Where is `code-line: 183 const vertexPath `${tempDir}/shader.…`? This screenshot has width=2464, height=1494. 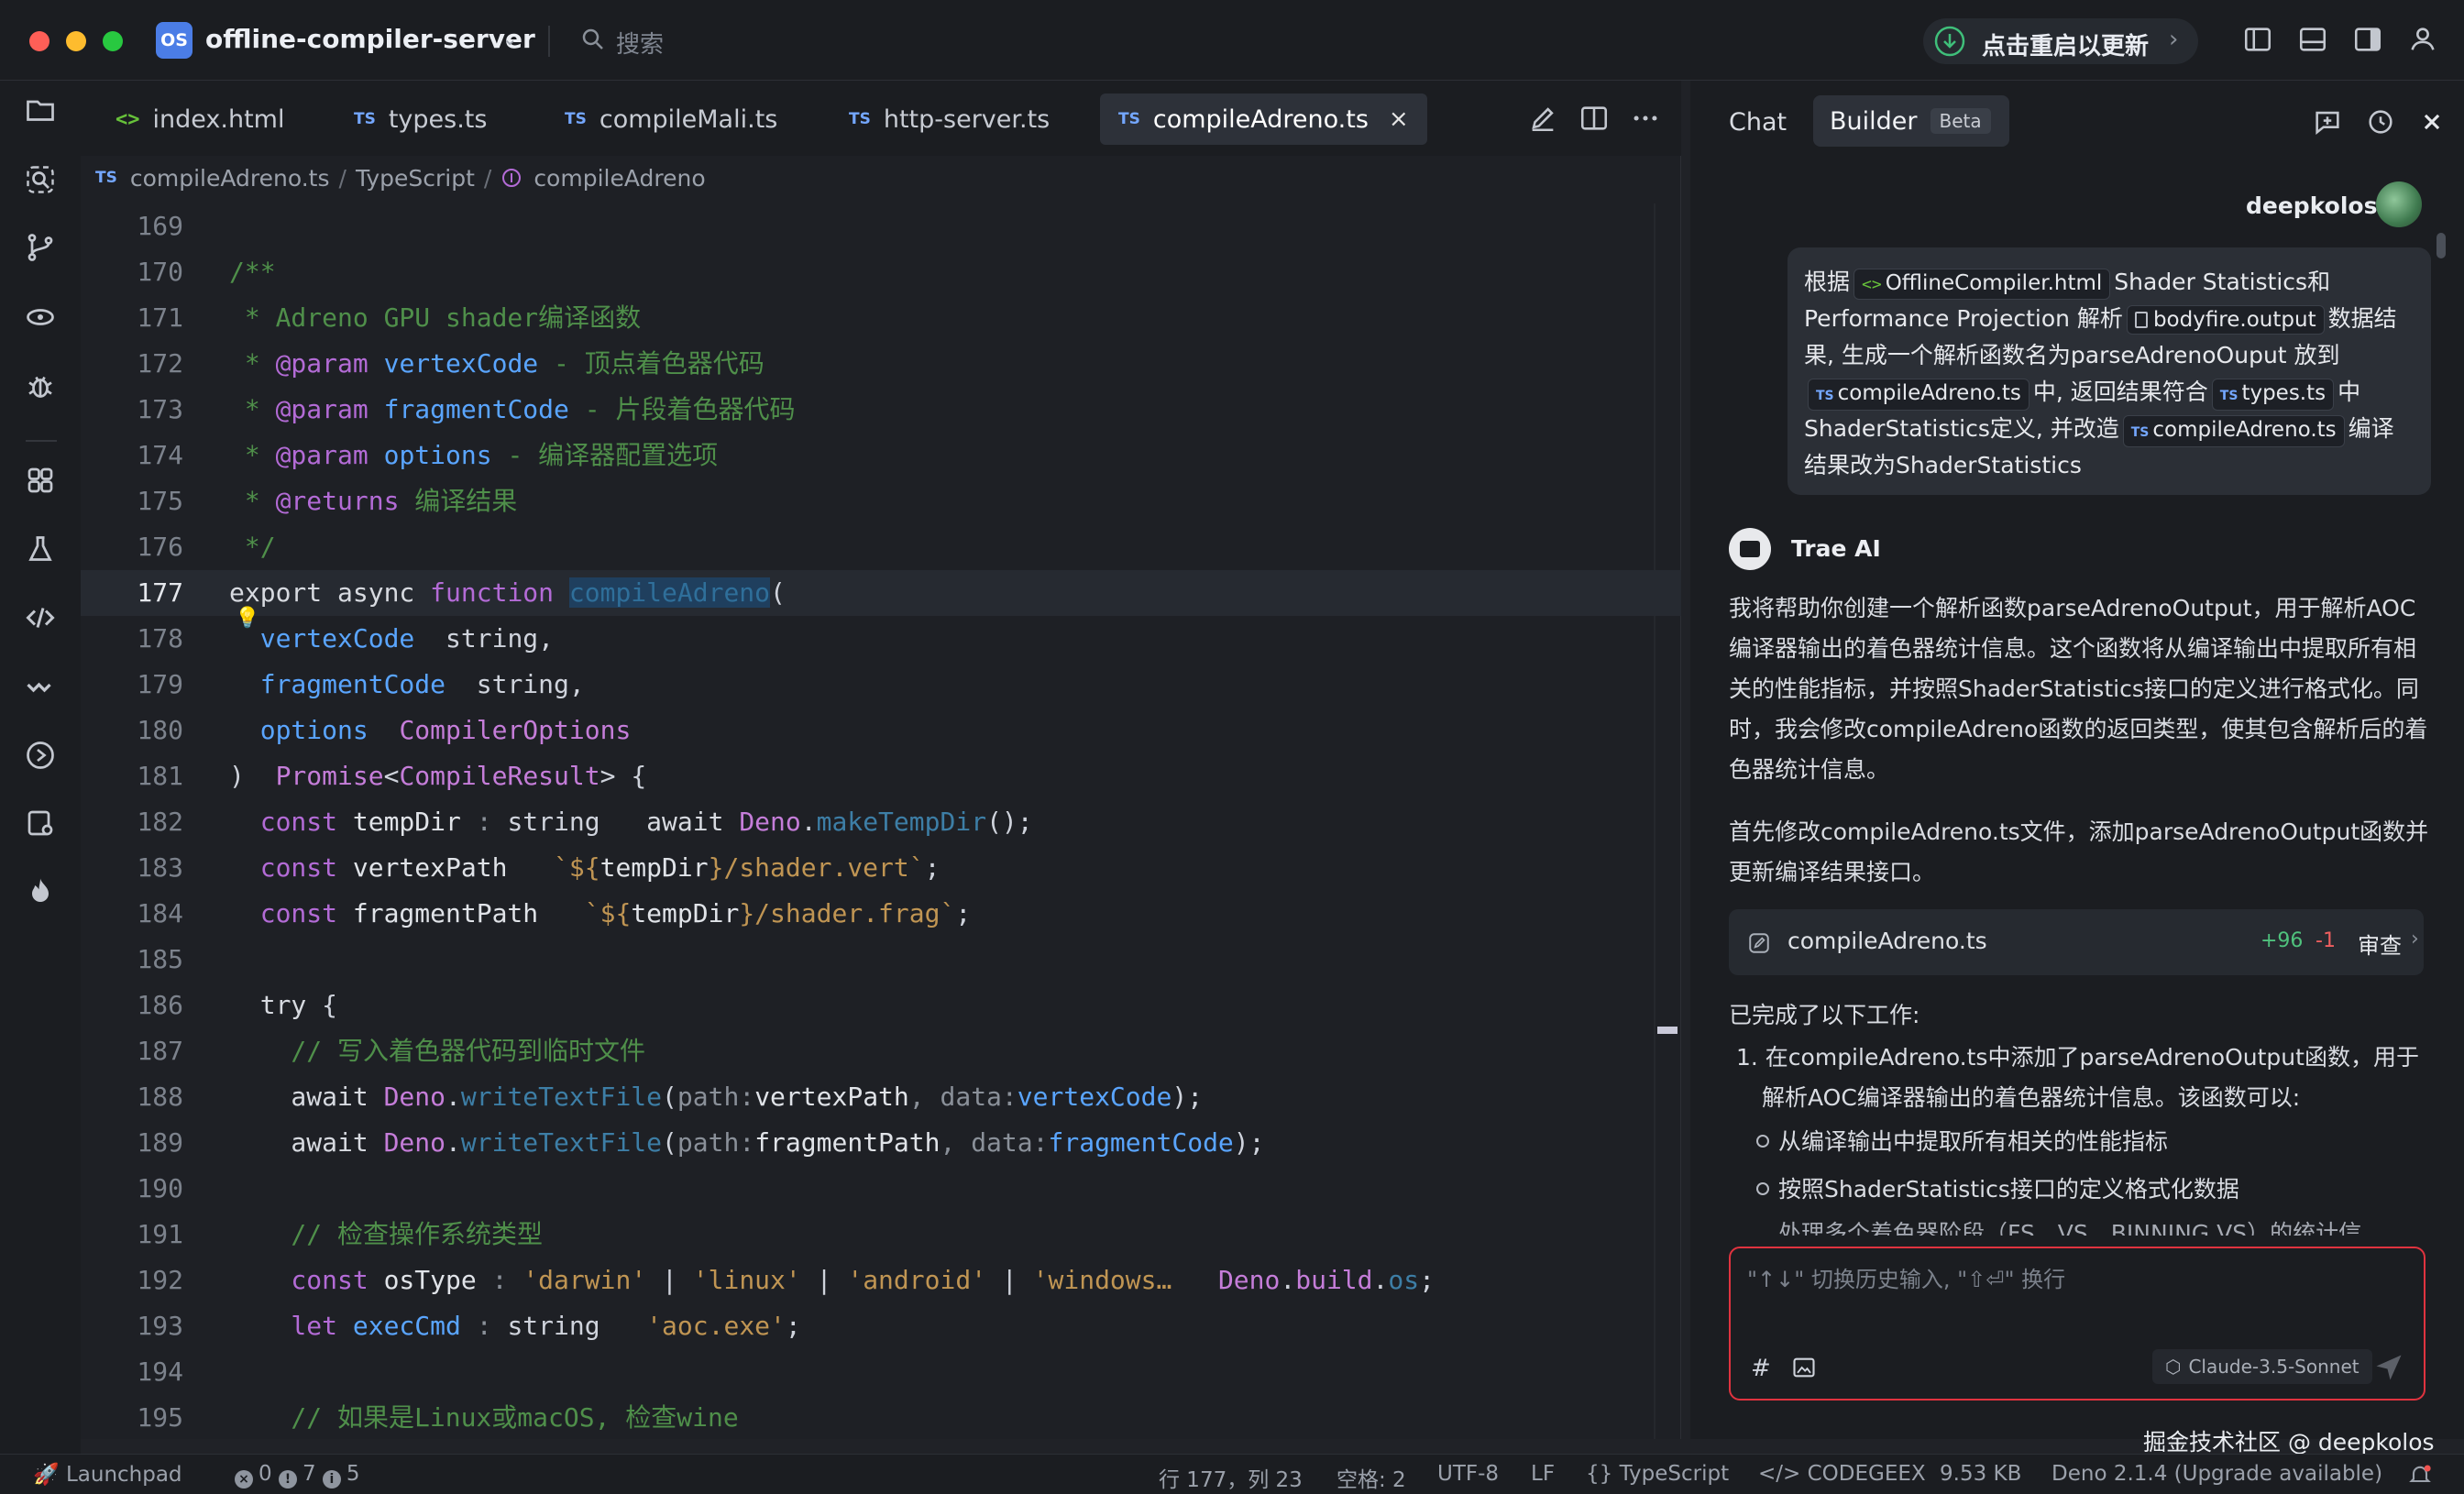
code-line: 183 const vertexPath `${tempDir}/shader.… is located at coordinates (881, 868).